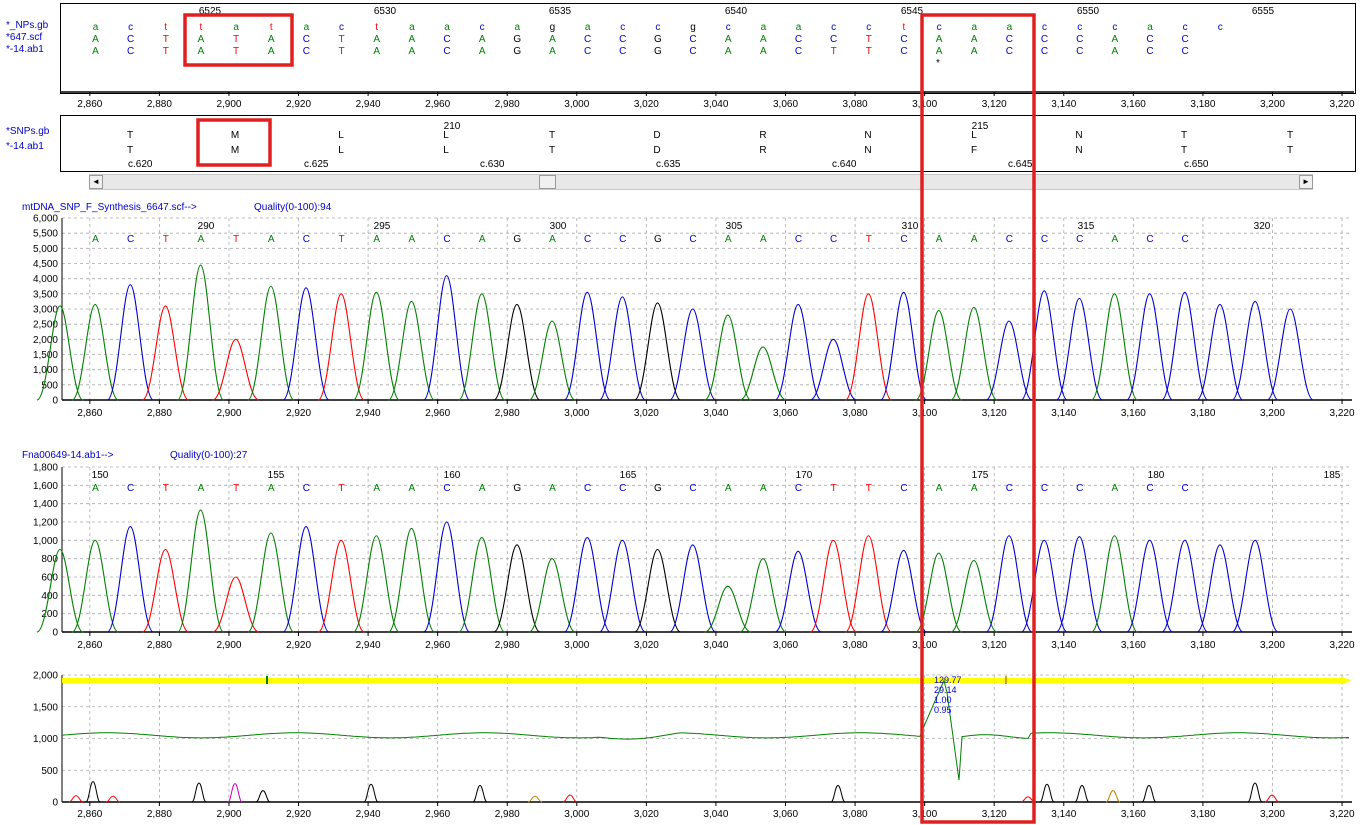 This screenshot has height=825, width=1371. What do you see at coordinates (45, 707) in the screenshot?
I see `y-tick-label: 1,500` at bounding box center [45, 707].